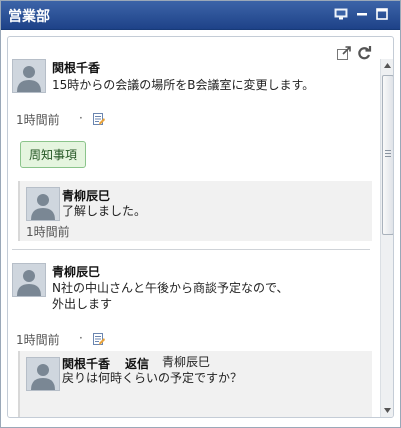  I want to click on post-message: 15時からの会議の場所をB会議室に変更します。, so click(183, 85).